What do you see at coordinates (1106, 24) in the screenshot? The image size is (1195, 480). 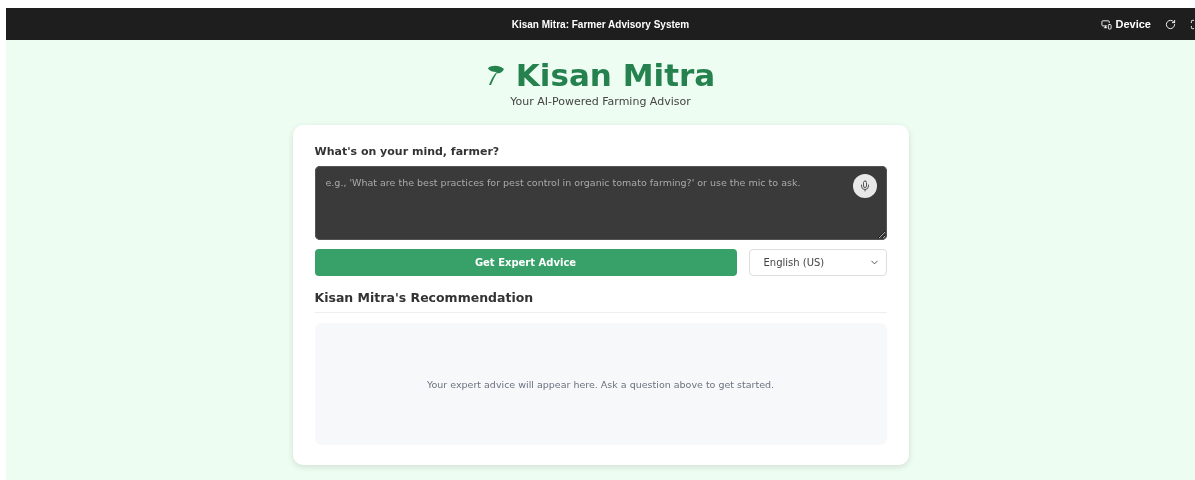 I see `device-icon` at bounding box center [1106, 24].